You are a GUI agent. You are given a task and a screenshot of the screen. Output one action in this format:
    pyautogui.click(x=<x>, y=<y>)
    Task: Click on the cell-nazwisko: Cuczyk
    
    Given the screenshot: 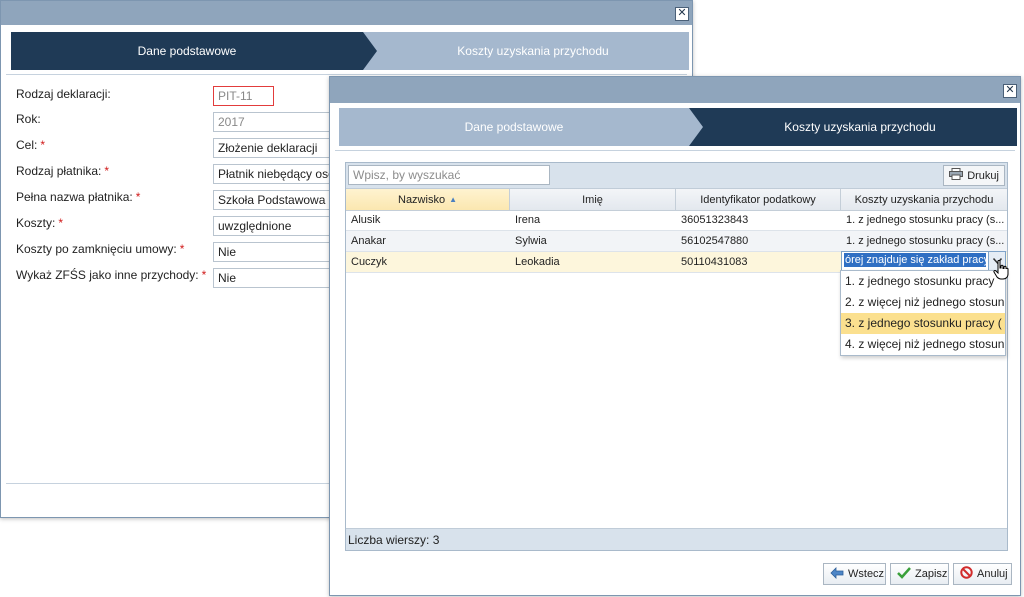 What is the action you would take?
    pyautogui.click(x=369, y=262)
    